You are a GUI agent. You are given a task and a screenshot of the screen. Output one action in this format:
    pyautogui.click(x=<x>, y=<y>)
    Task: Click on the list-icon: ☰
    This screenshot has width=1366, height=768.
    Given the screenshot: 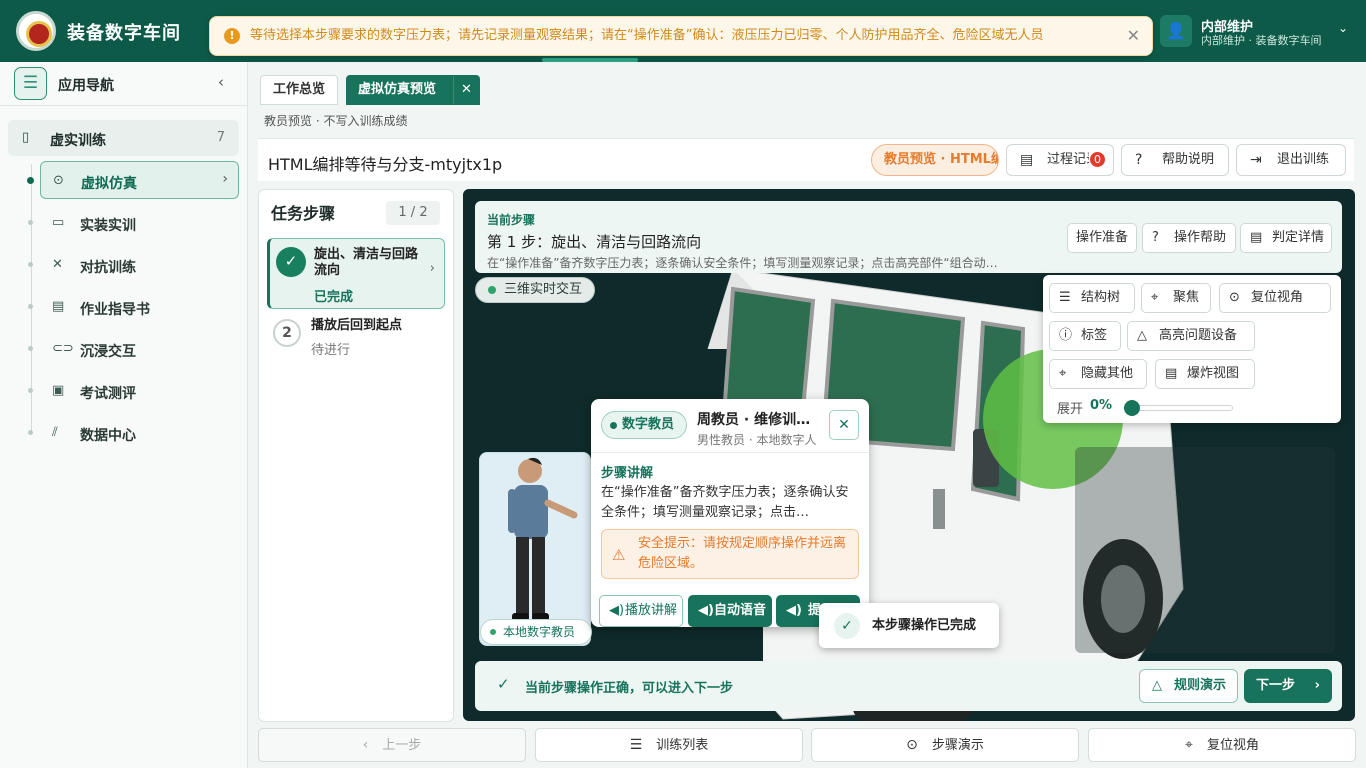 What is the action you would take?
    pyautogui.click(x=636, y=745)
    